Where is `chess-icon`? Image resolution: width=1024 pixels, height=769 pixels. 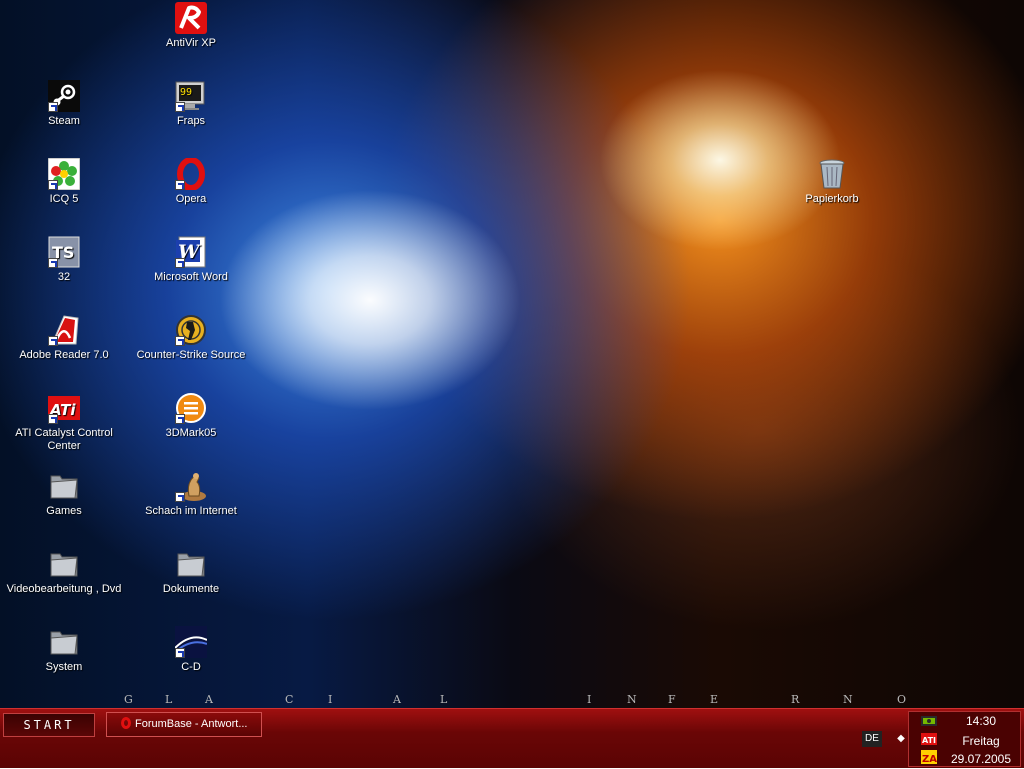
chess-icon is located at coordinates (191, 486).